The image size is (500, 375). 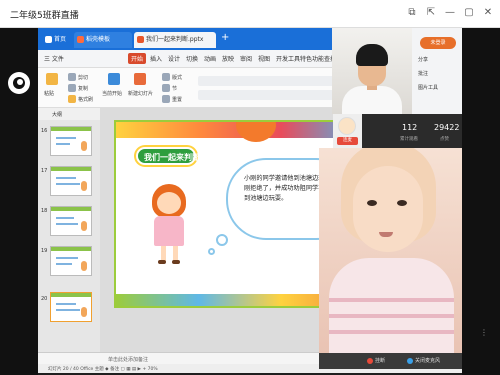 What do you see at coordinates (390, 361) in the screenshot?
I see `student-controls: 挂断 关闭麦克风` at bounding box center [390, 361].